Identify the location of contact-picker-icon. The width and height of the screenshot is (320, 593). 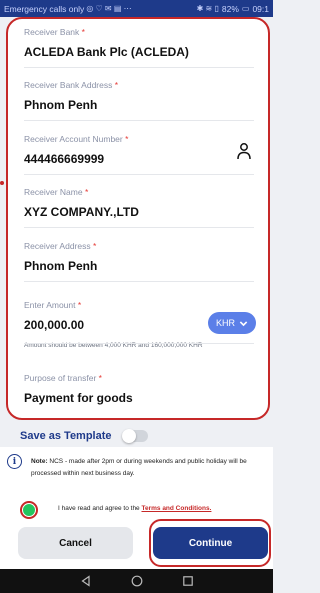
(244, 151).